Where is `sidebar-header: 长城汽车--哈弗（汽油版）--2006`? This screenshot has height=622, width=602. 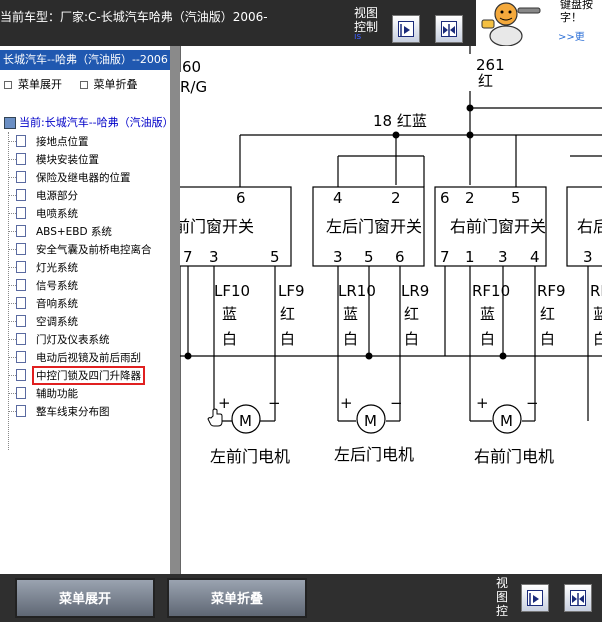
sidebar-header: 长城汽车--哈弗（汽油版）--2006 is located at coordinates (85, 60).